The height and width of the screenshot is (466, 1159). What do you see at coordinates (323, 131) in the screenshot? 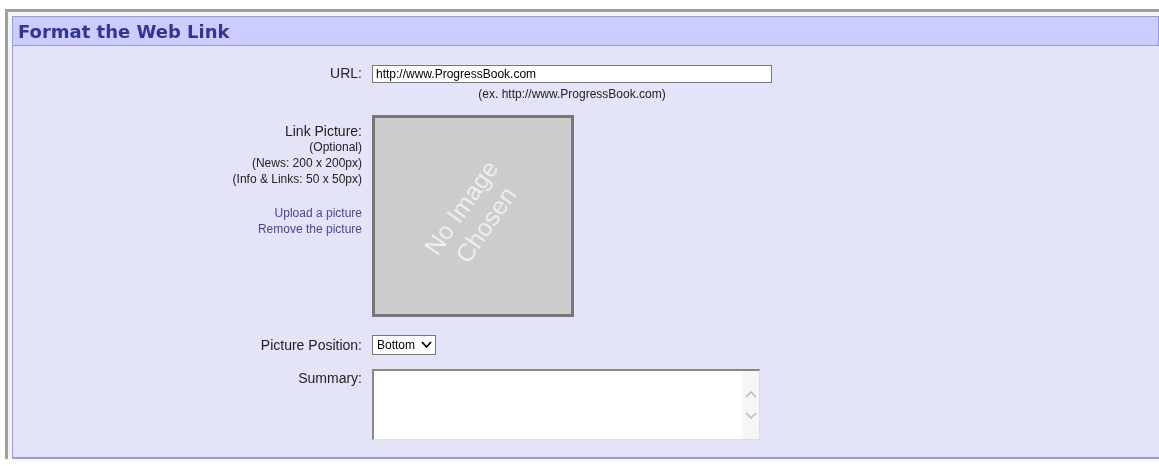
I see `link-picture-label: Link Picture:` at bounding box center [323, 131].